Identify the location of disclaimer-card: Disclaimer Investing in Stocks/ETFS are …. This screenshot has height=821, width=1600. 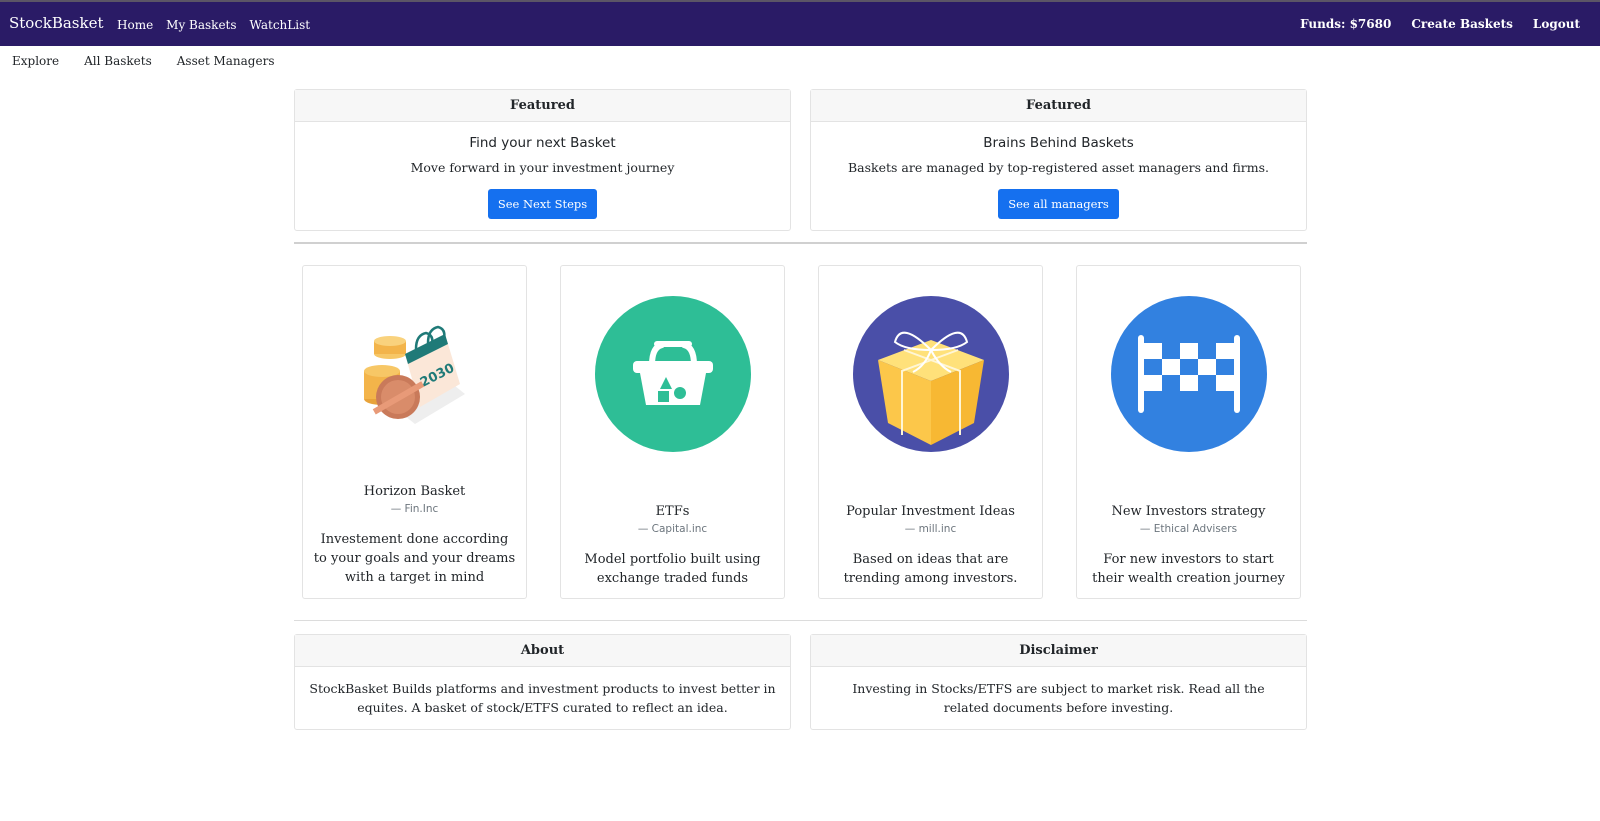
(1058, 682).